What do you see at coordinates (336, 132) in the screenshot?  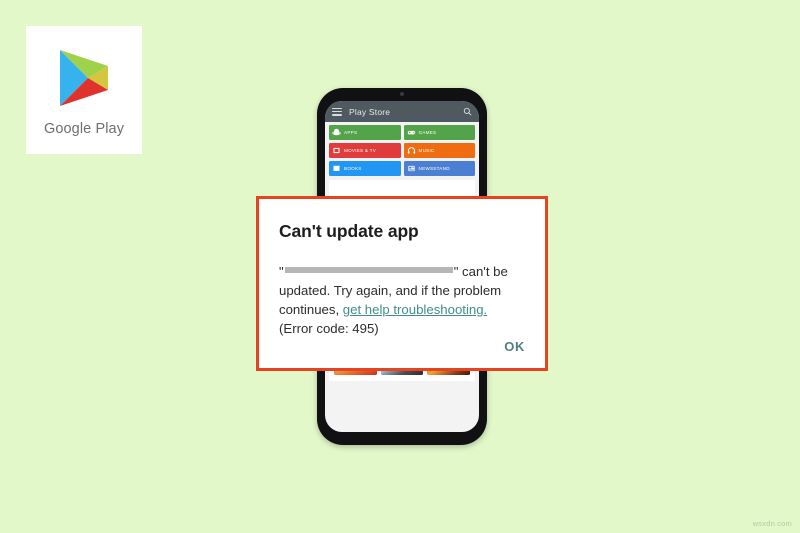 I see `android-robot-icon` at bounding box center [336, 132].